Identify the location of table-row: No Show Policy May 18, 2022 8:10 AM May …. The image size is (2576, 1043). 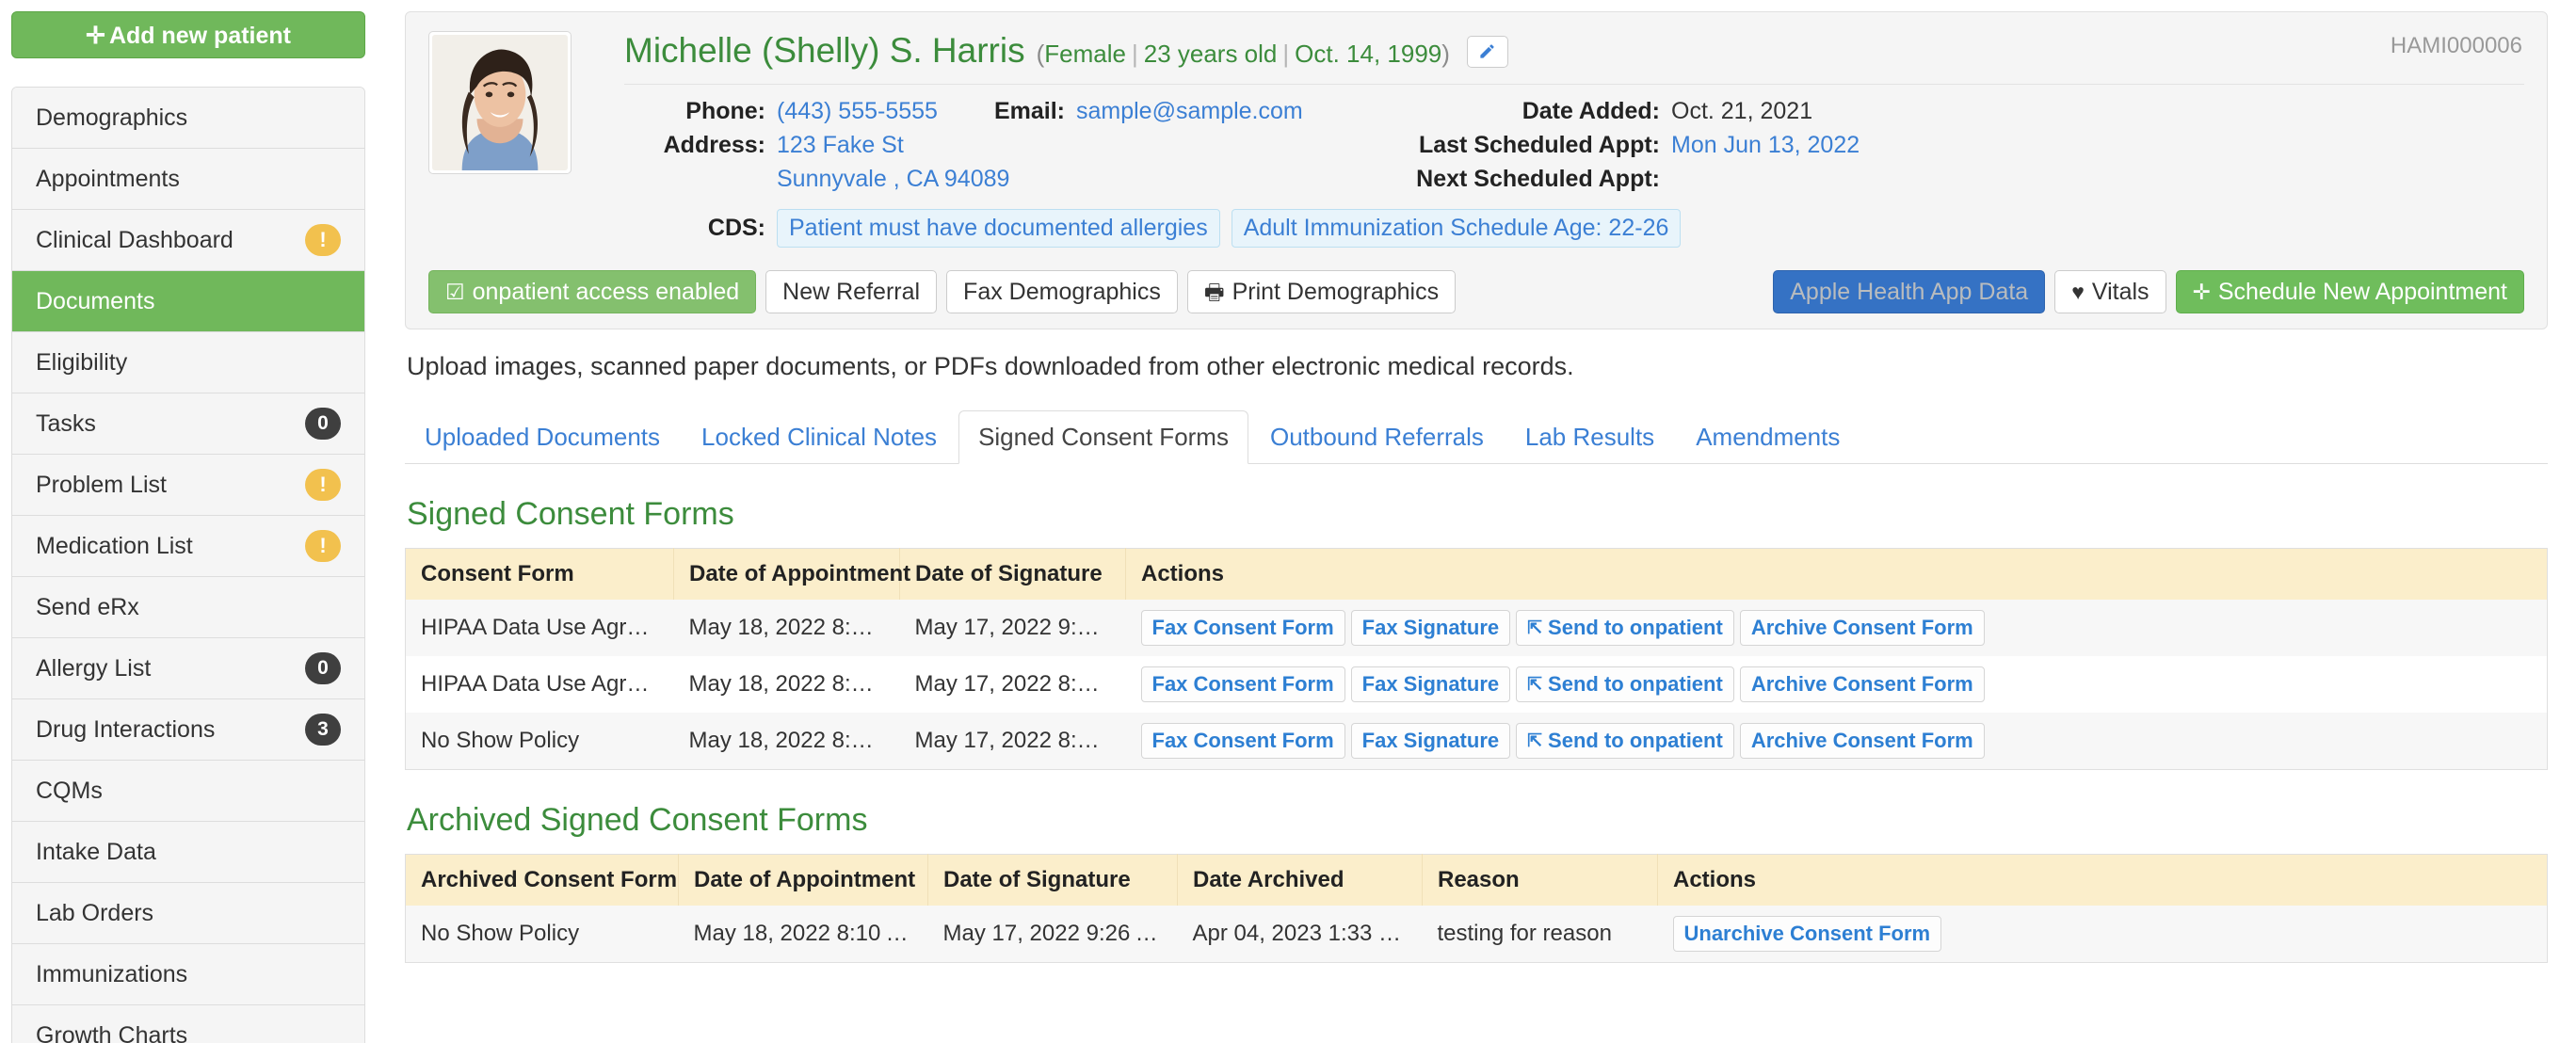
(1476, 935).